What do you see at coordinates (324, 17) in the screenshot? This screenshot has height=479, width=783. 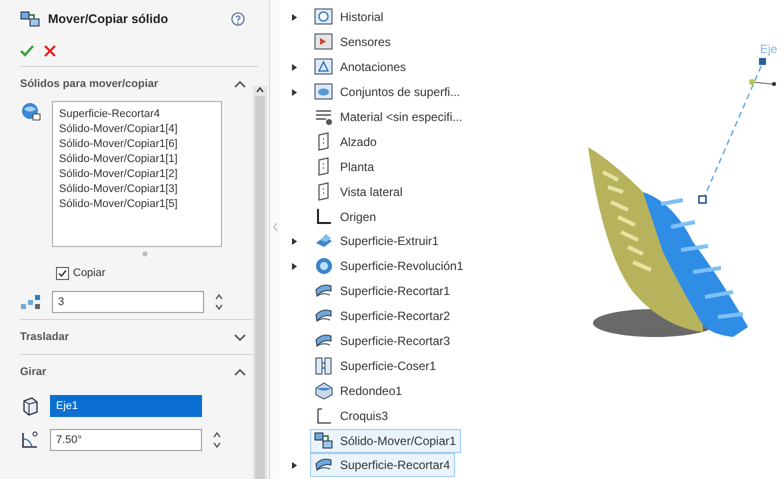 I see `history-folder-icon` at bounding box center [324, 17].